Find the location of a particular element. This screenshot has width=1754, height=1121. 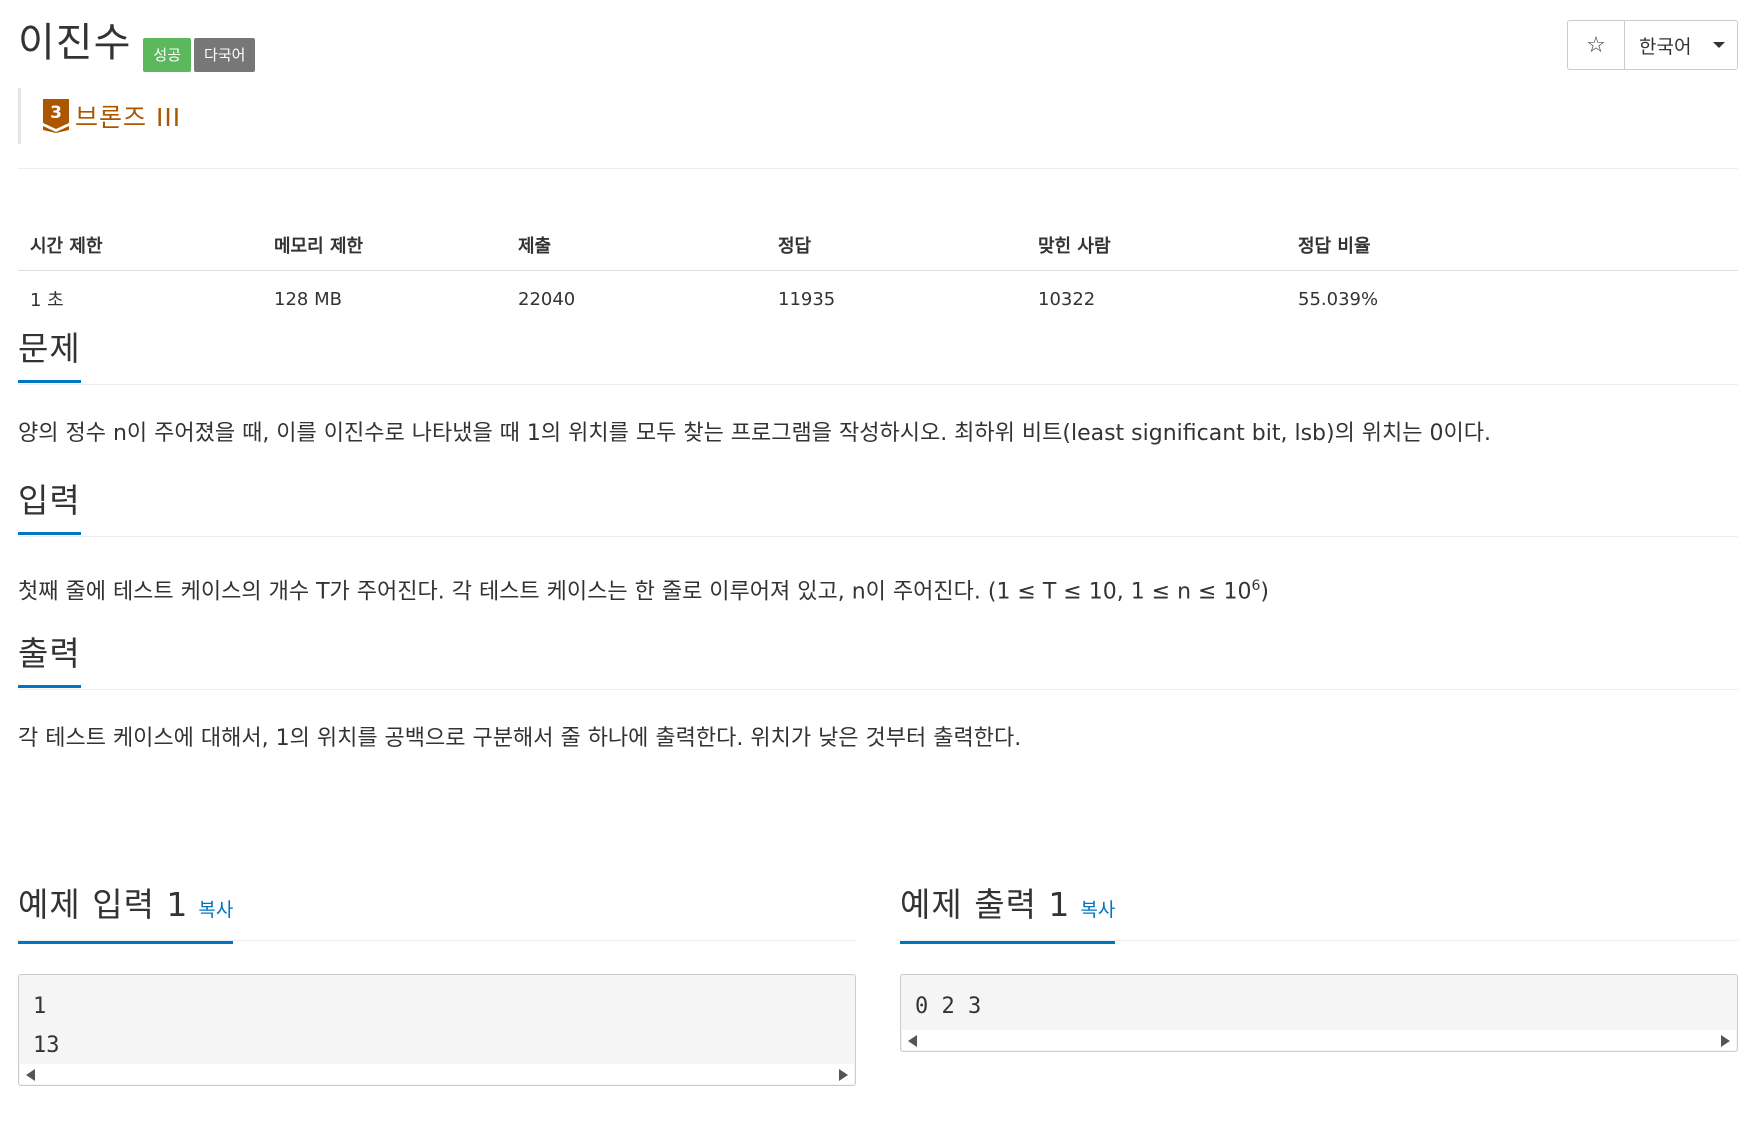

sample-output-section: 예제 출력 1 복사 0 2 3 is located at coordinates (1319, 966).